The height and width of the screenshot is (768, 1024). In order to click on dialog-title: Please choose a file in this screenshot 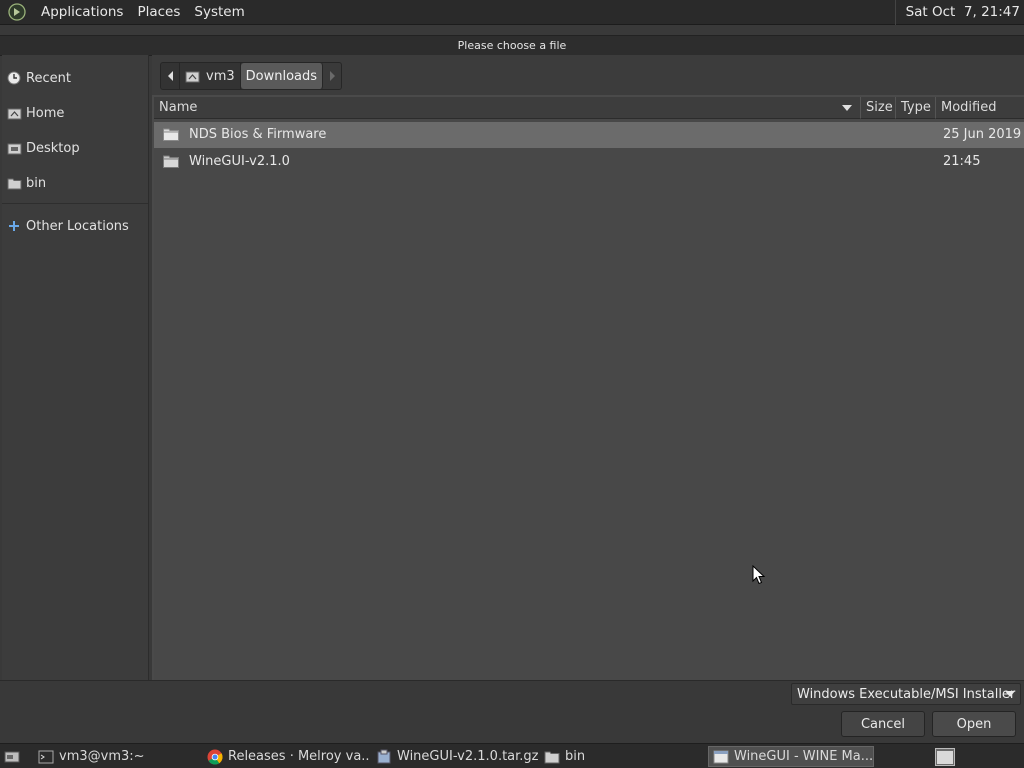, I will do `click(512, 45)`.